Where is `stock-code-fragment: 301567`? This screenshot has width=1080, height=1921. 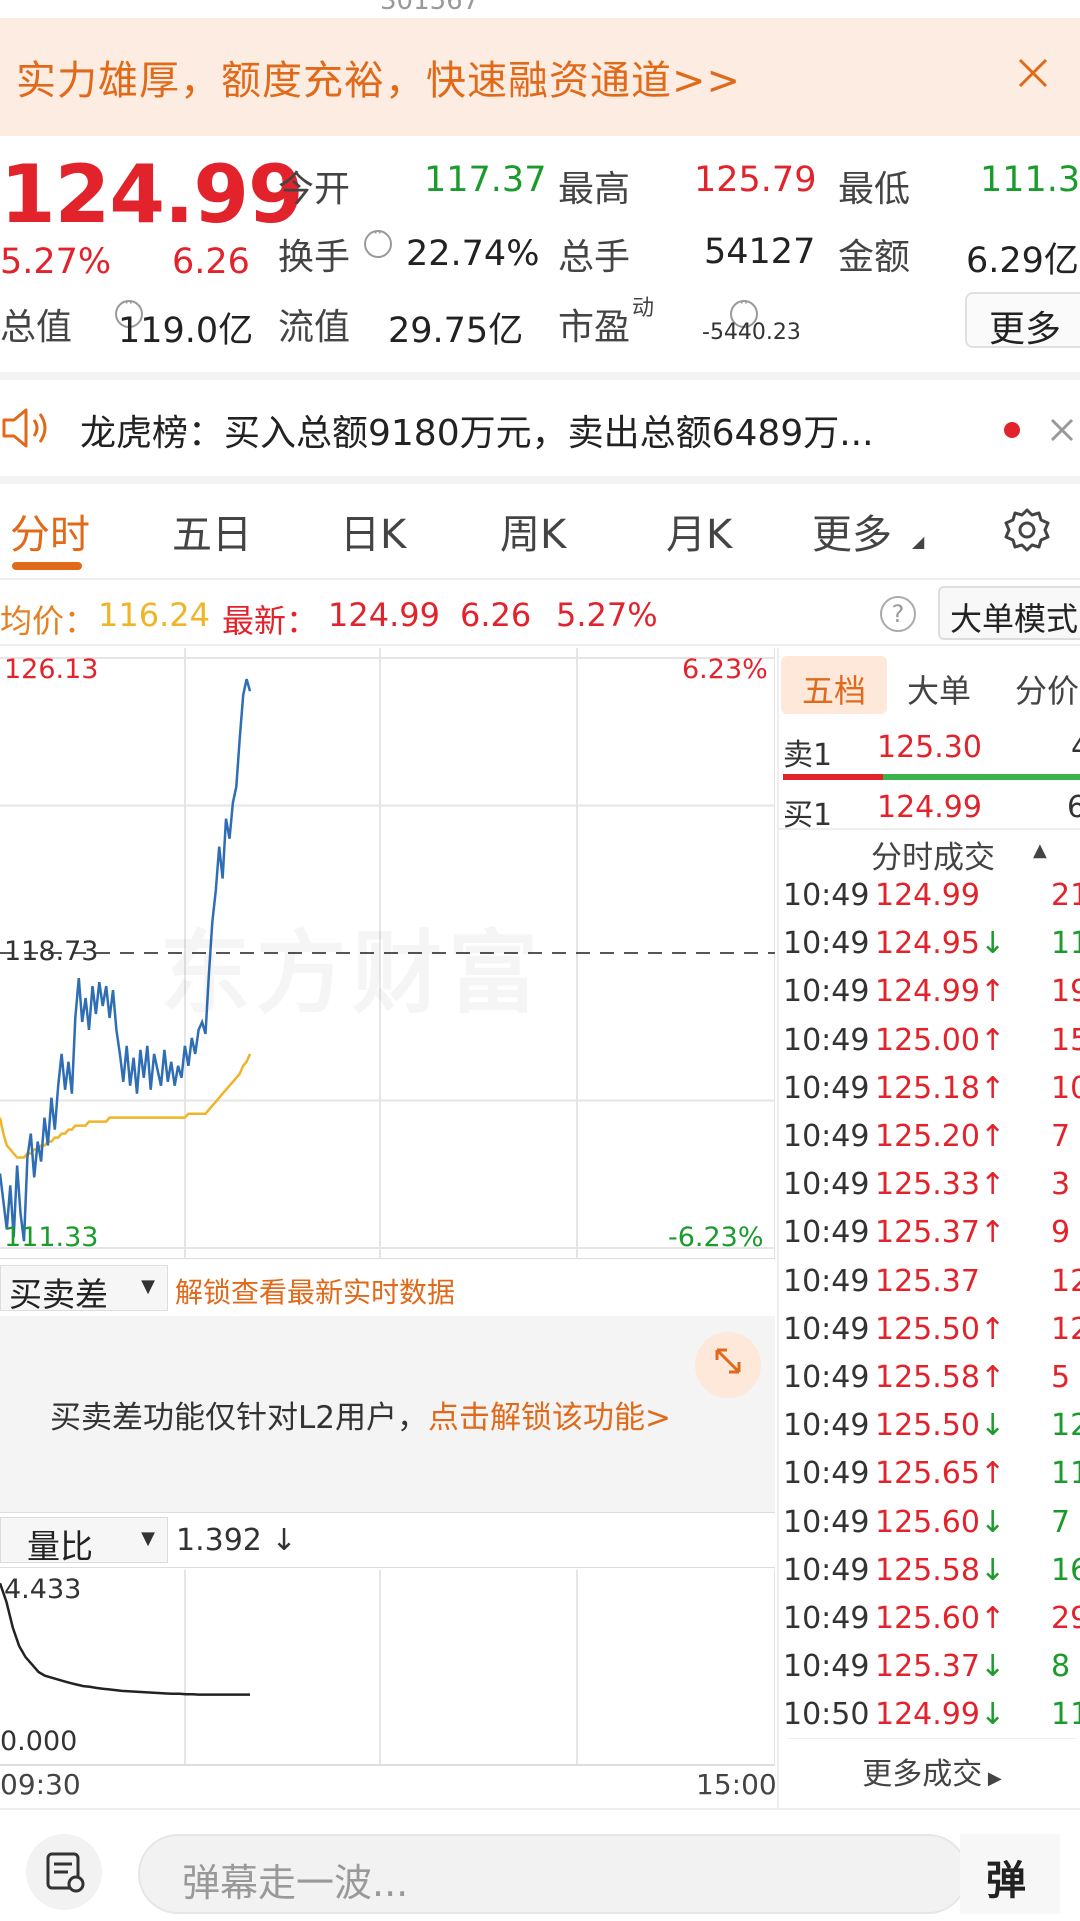 stock-code-fragment: 301567 is located at coordinates (430, 8).